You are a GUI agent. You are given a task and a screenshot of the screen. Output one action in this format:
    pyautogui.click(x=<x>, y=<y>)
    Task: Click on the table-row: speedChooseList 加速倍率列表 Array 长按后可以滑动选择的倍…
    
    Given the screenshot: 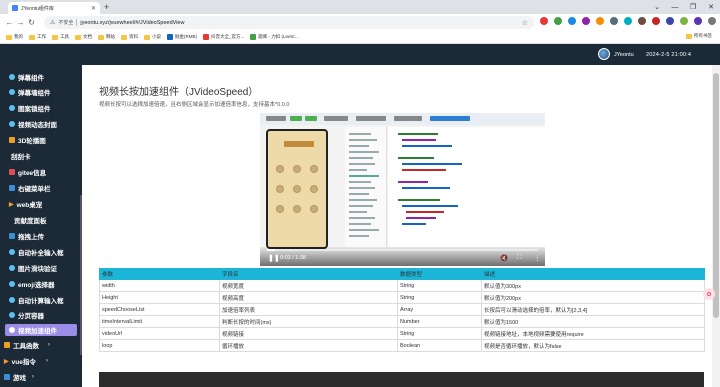 What is the action you would take?
    pyautogui.click(x=402, y=309)
    